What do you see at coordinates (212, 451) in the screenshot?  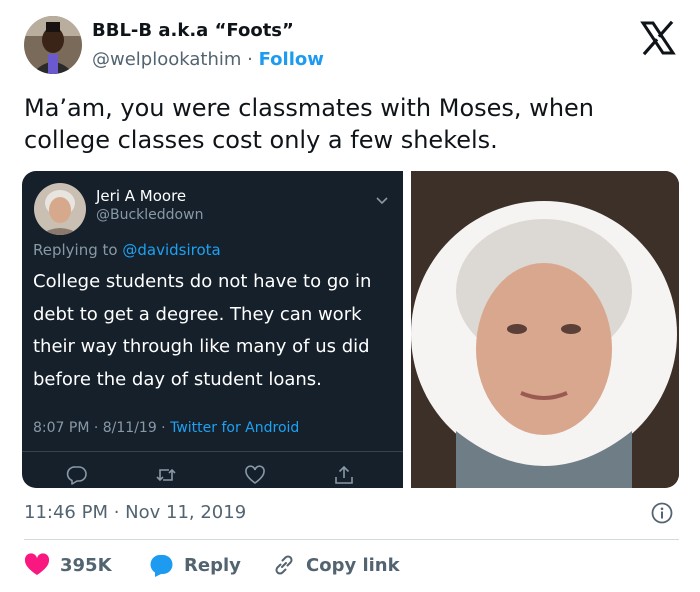 I see `quoted-divider` at bounding box center [212, 451].